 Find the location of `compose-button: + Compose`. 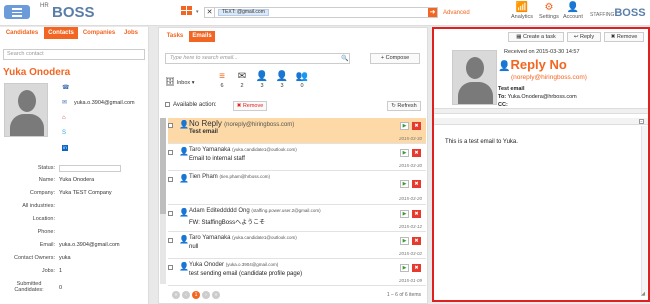

compose-button: + Compose is located at coordinates (395, 58).